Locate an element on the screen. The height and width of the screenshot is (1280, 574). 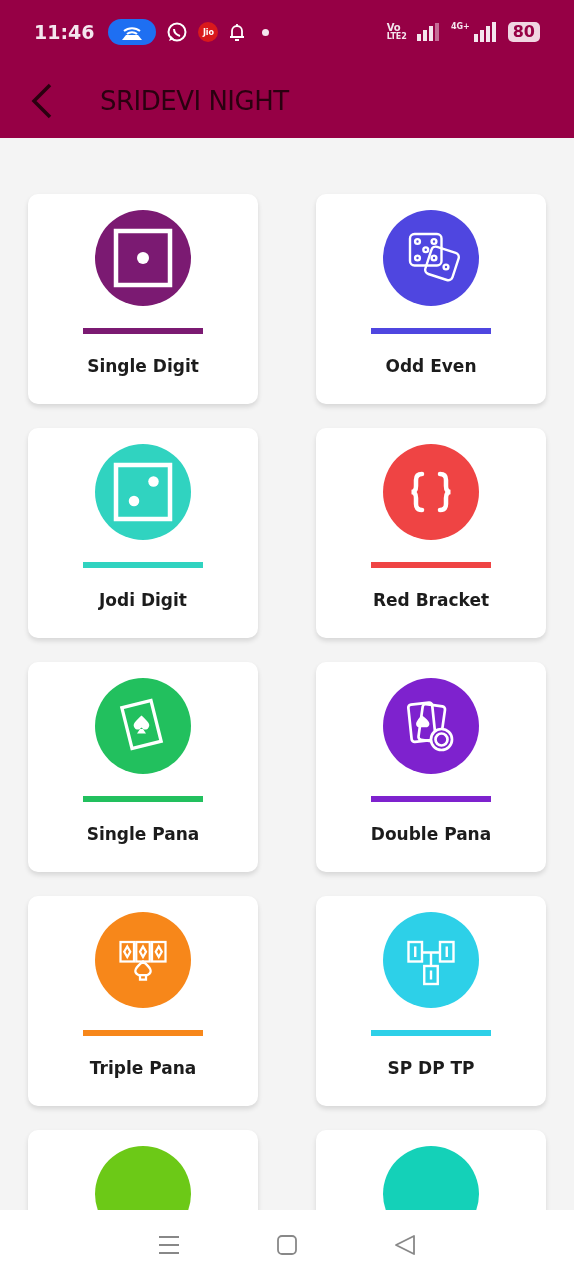
game-label: Odd Even is located at coordinates (431, 366).